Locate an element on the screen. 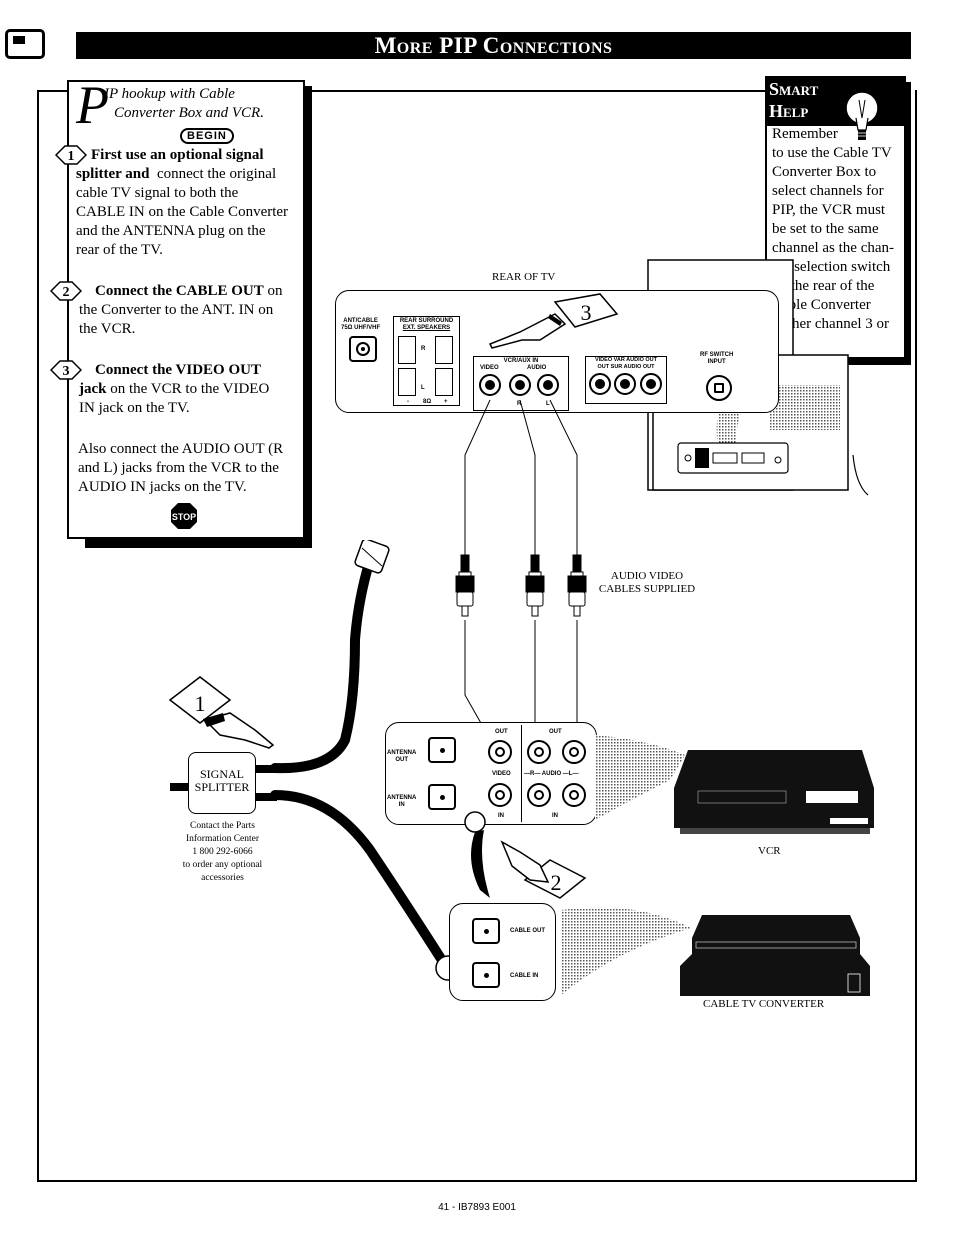 The width and height of the screenshot is (954, 1235). begin-badge: BEGIN is located at coordinates (207, 136).